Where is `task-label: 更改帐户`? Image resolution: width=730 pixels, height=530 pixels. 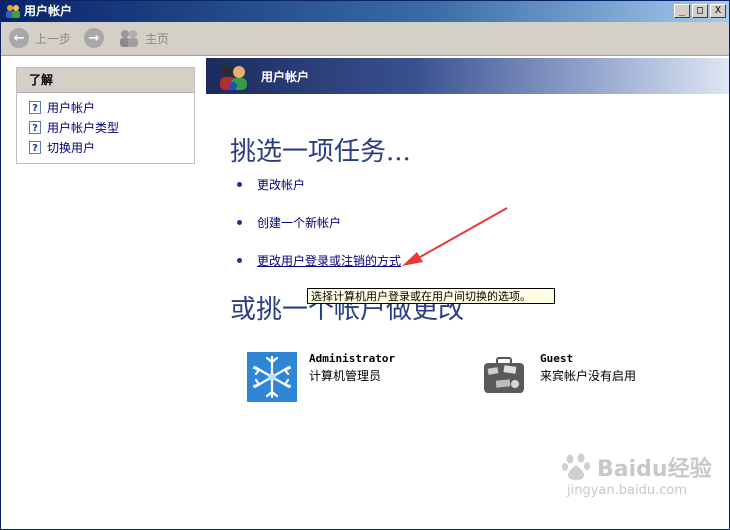
task-label: 更改帐户 is located at coordinates (281, 185).